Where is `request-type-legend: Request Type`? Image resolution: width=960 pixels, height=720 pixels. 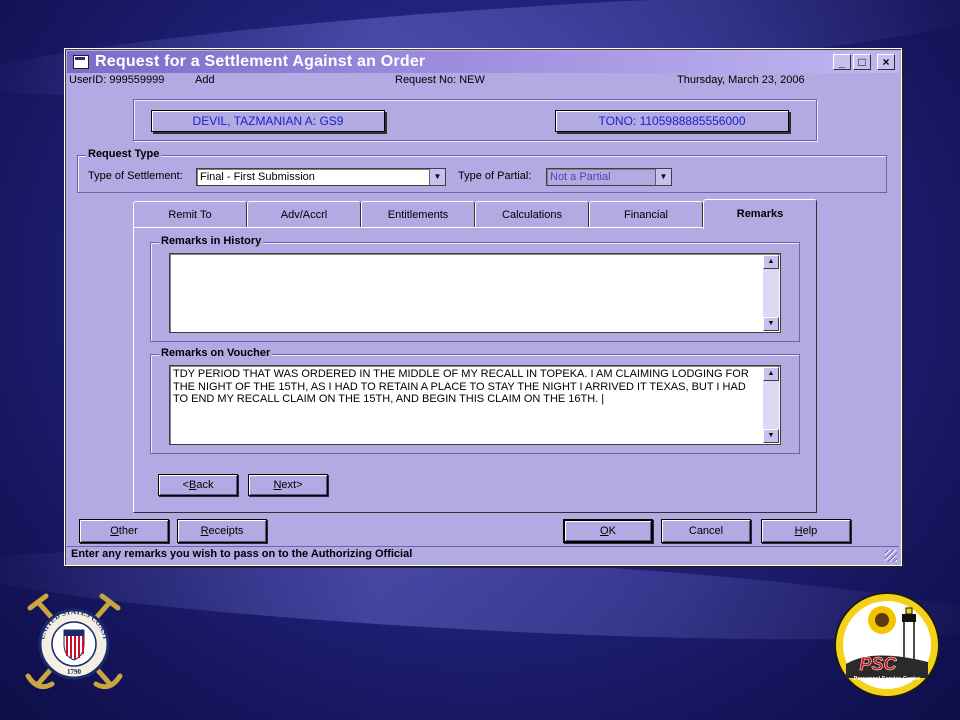 request-type-legend: Request Type is located at coordinates (124, 154).